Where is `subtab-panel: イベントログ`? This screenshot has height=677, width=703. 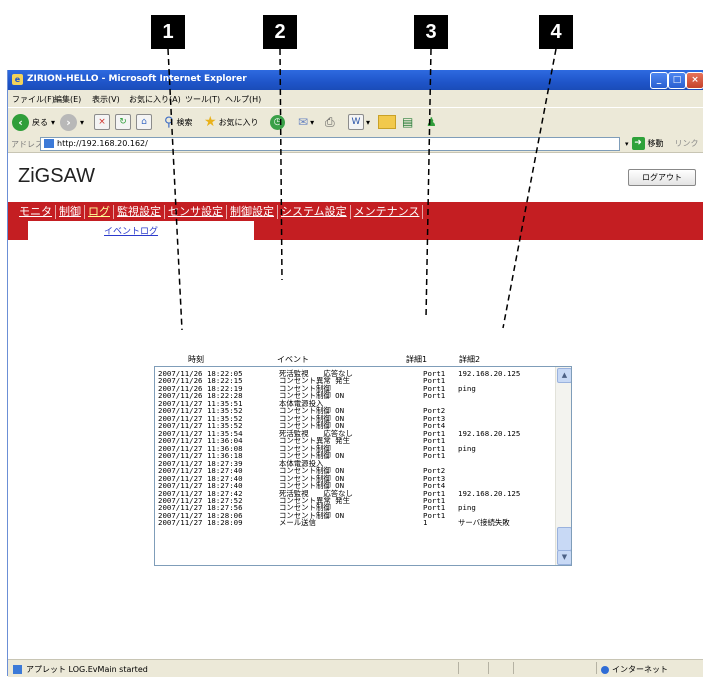 subtab-panel: イベントログ is located at coordinates (141, 230).